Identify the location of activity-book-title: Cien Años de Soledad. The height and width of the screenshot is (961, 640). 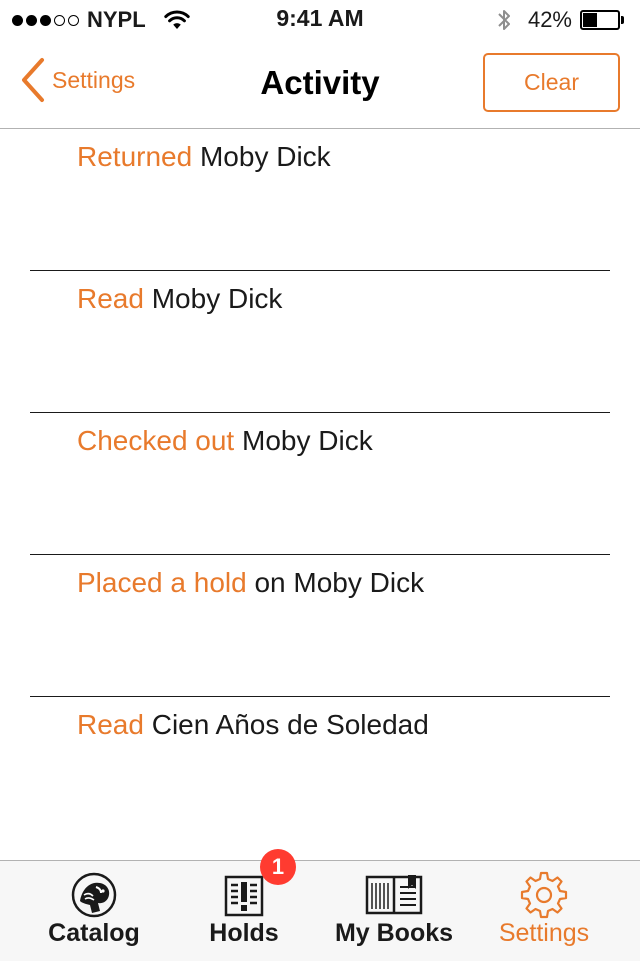
(290, 724).